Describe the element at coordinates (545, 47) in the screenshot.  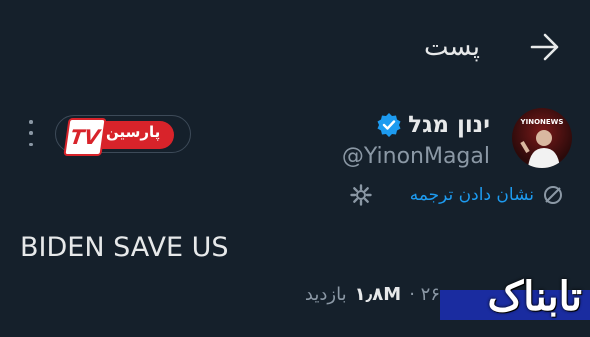
I see `back-arrow-icon` at that location.